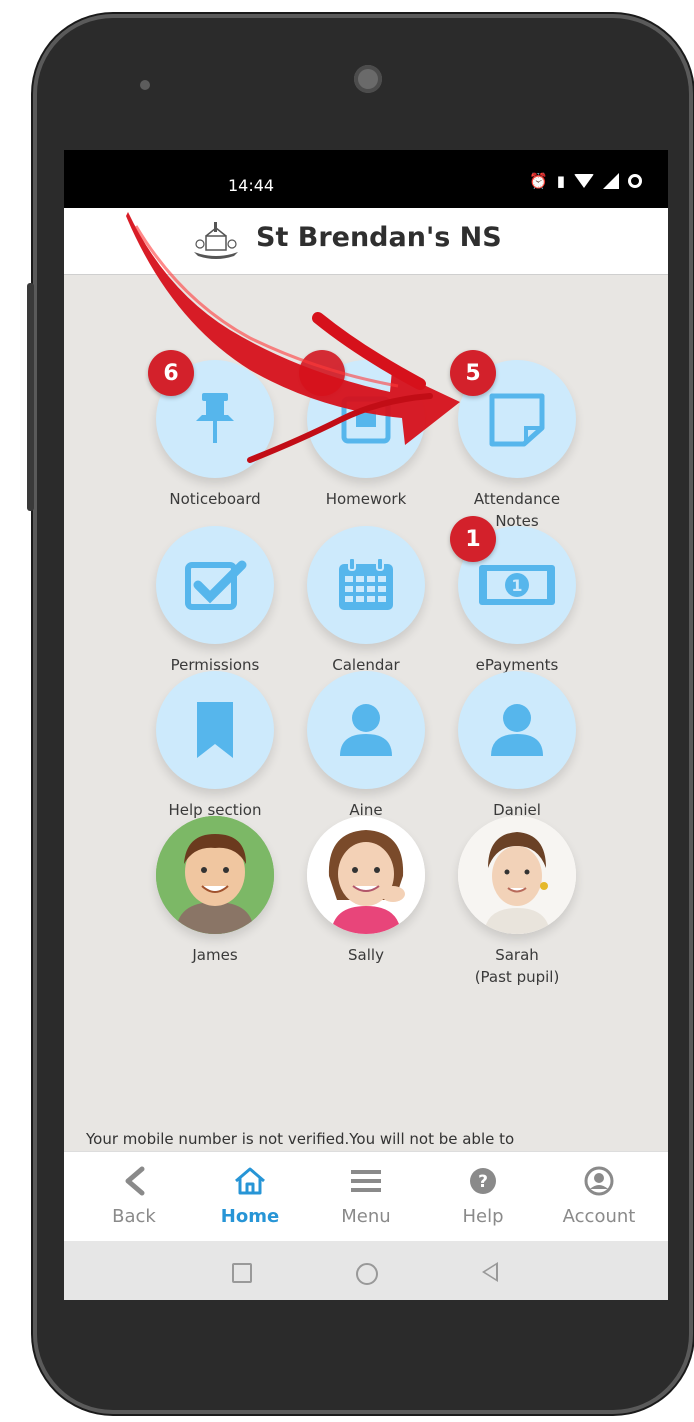 The height and width of the screenshot is (1422, 694). What do you see at coordinates (560, 181) in the screenshot?
I see `vibrate-icon: ▮` at bounding box center [560, 181].